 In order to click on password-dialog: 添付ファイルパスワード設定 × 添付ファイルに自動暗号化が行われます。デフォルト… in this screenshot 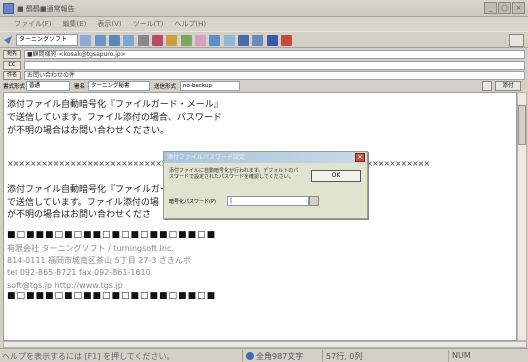, I will do `click(265, 185)`.